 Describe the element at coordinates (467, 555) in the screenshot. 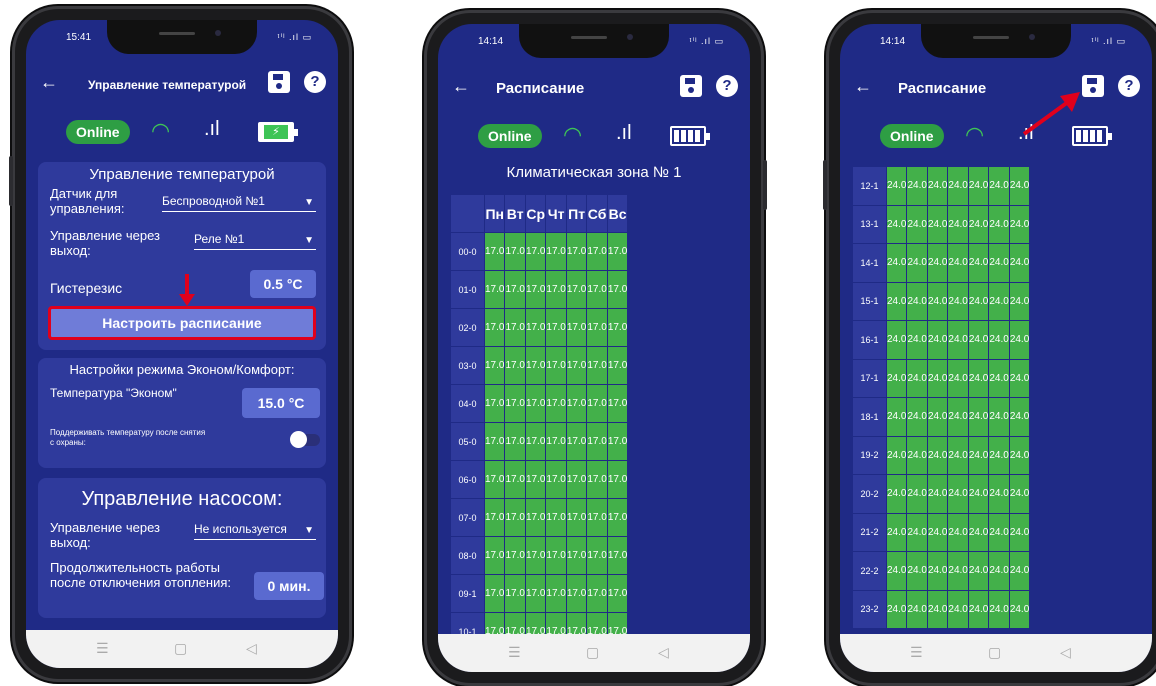

I see `hour-label: 08-0` at that location.